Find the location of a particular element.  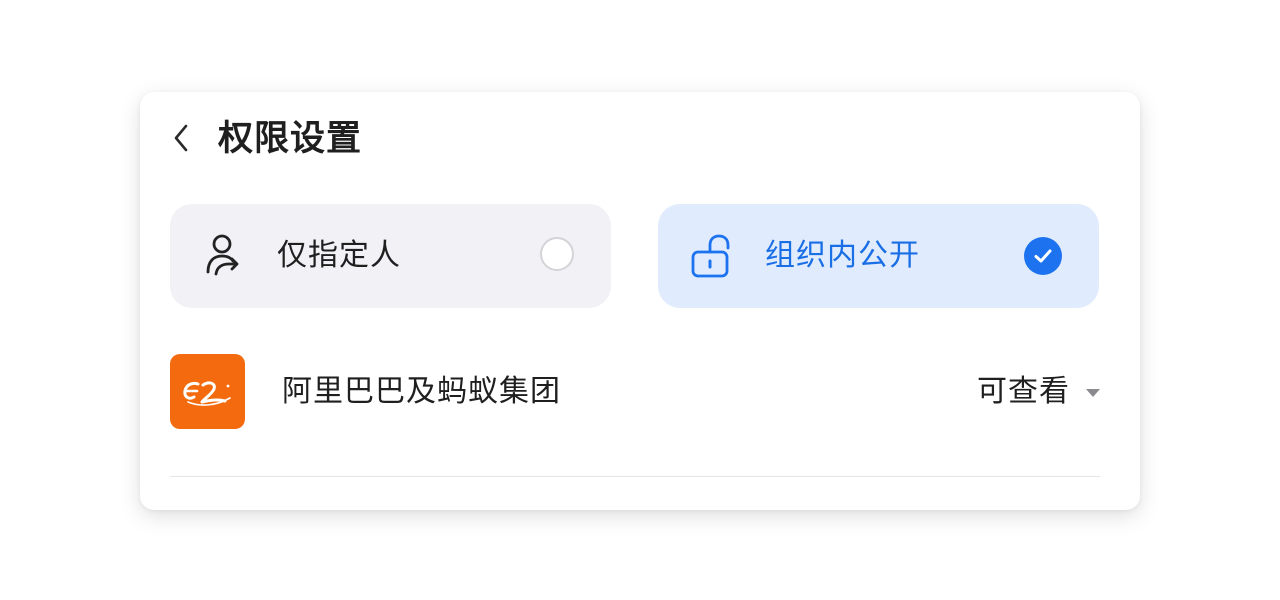

unlock-icon is located at coordinates (712, 256).